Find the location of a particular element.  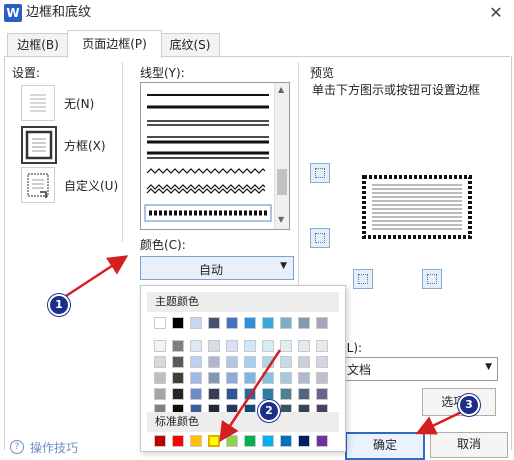

color-dropdown: 自动 ▼ is located at coordinates (217, 268).